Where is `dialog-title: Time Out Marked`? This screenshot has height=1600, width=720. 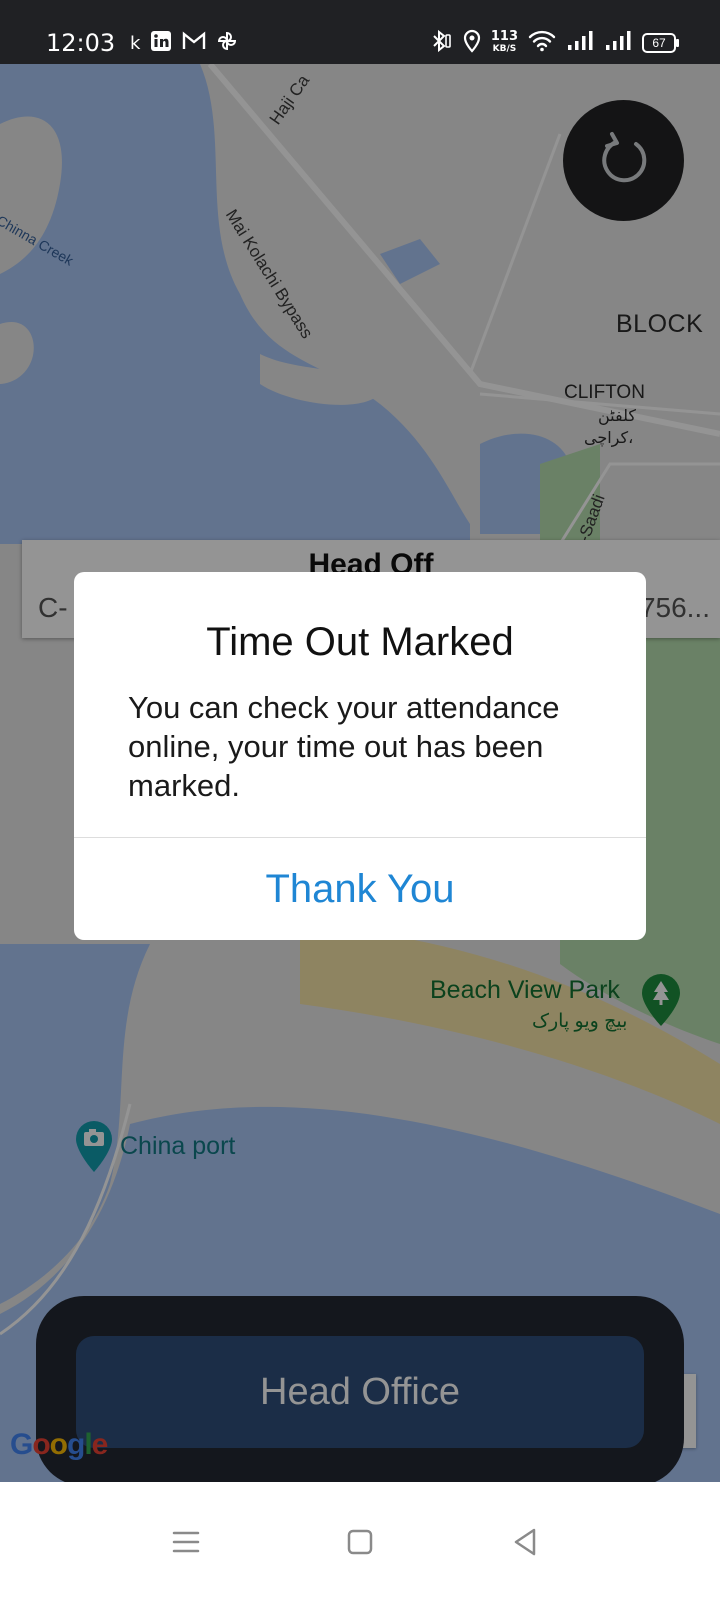 dialog-title: Time Out Marked is located at coordinates (360, 642).